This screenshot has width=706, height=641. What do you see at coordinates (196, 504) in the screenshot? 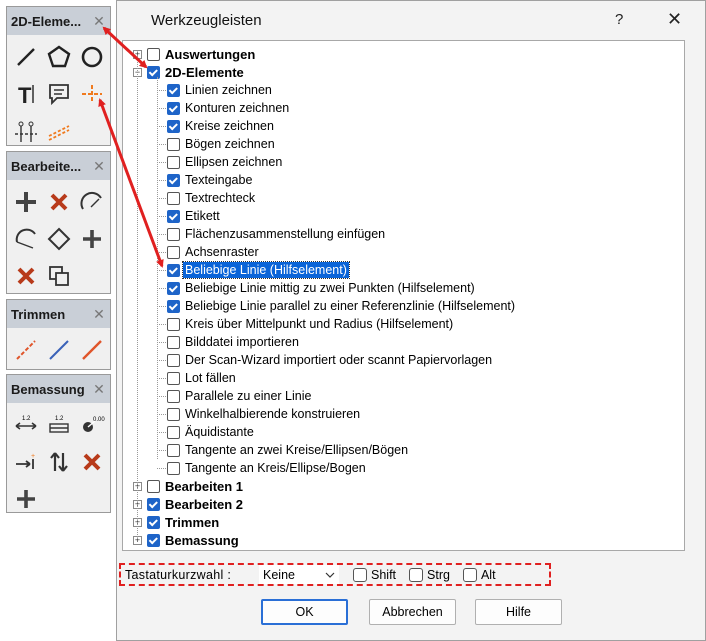
I see `tree-item: Bearbeiten 2` at bounding box center [196, 504].